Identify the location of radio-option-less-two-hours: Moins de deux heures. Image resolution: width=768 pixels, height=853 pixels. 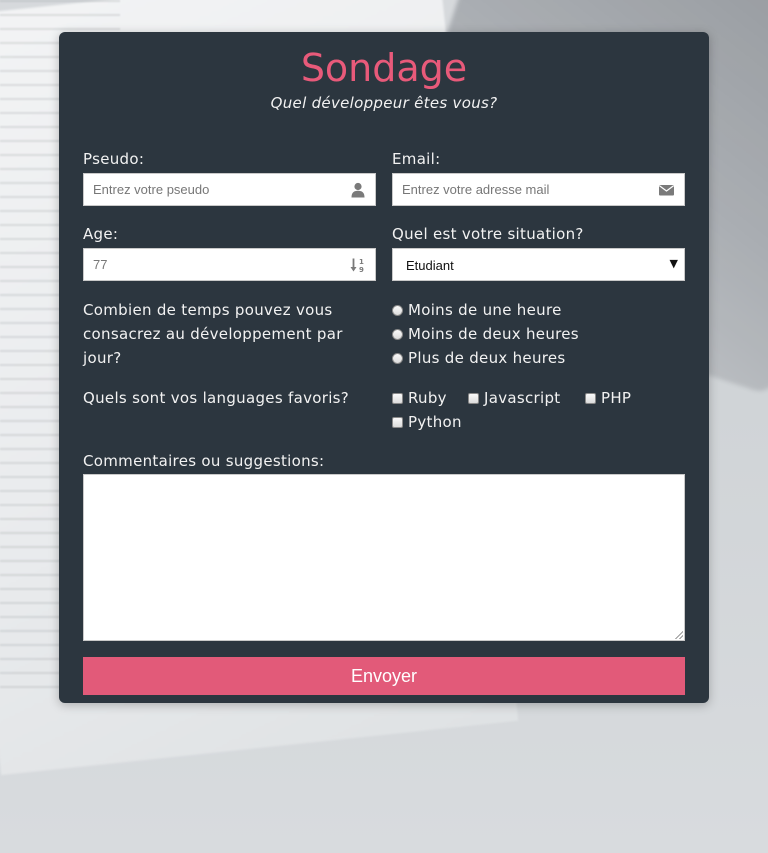
(485, 334).